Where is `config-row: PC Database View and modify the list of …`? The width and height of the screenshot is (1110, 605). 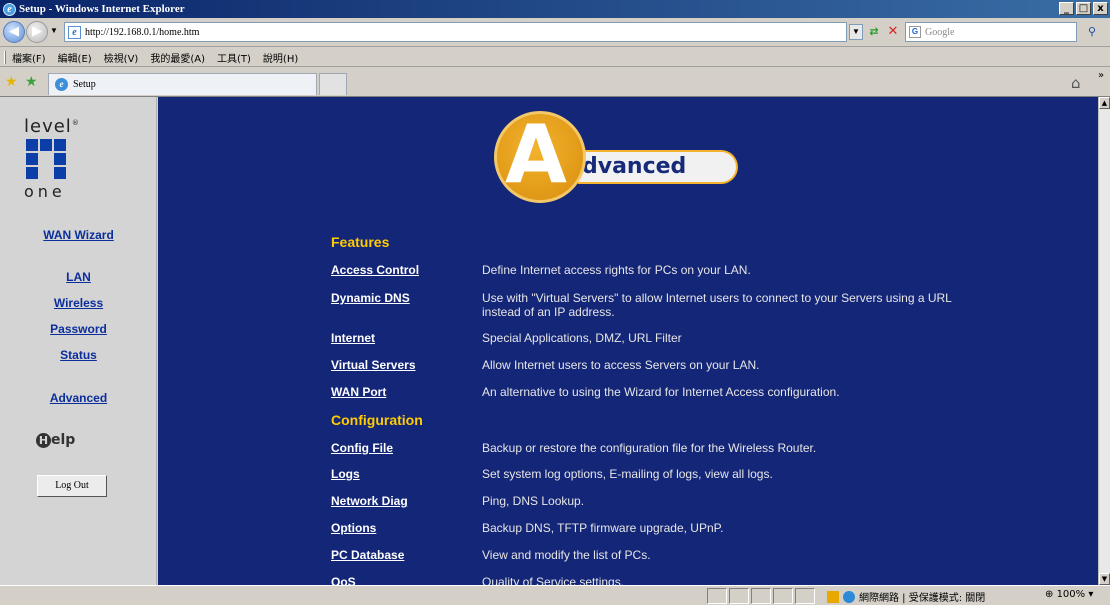
config-row: PC Database View and modify the list of … is located at coordinates (711, 561).